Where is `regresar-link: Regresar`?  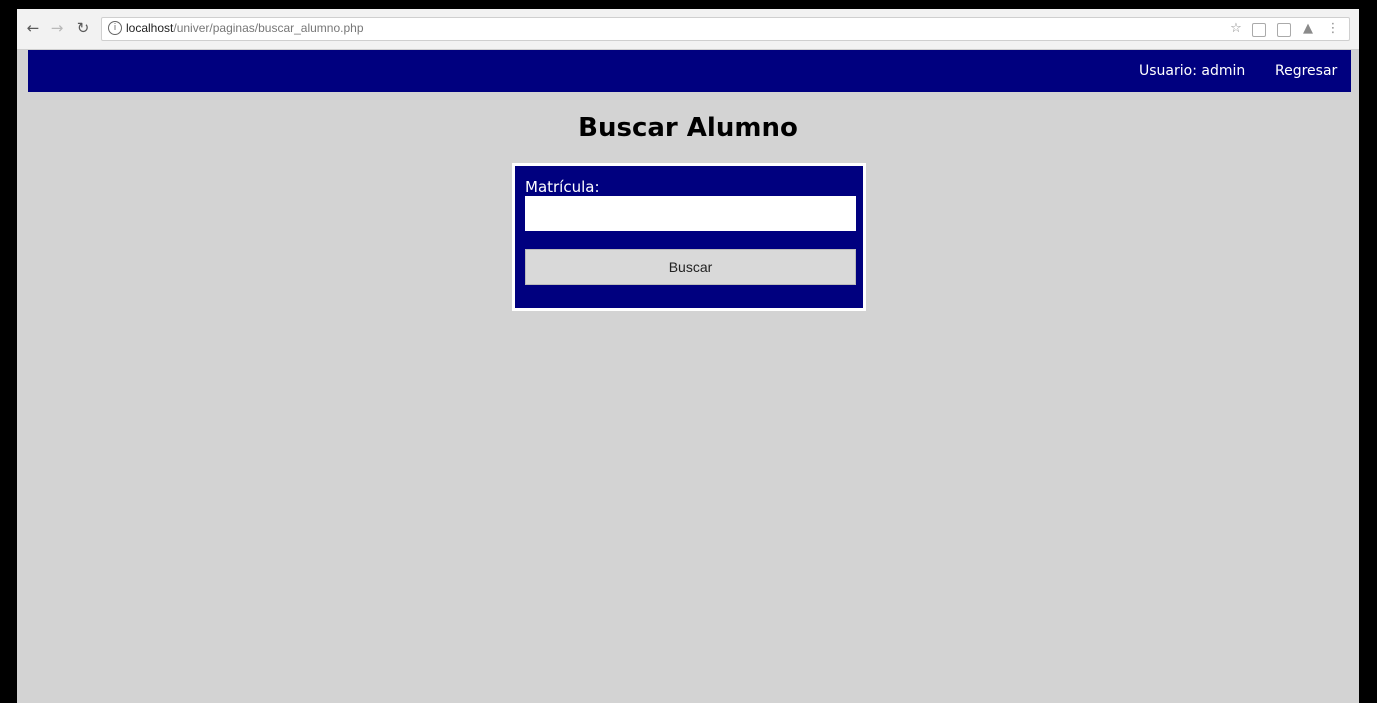
regresar-link: Regresar is located at coordinates (1306, 71).